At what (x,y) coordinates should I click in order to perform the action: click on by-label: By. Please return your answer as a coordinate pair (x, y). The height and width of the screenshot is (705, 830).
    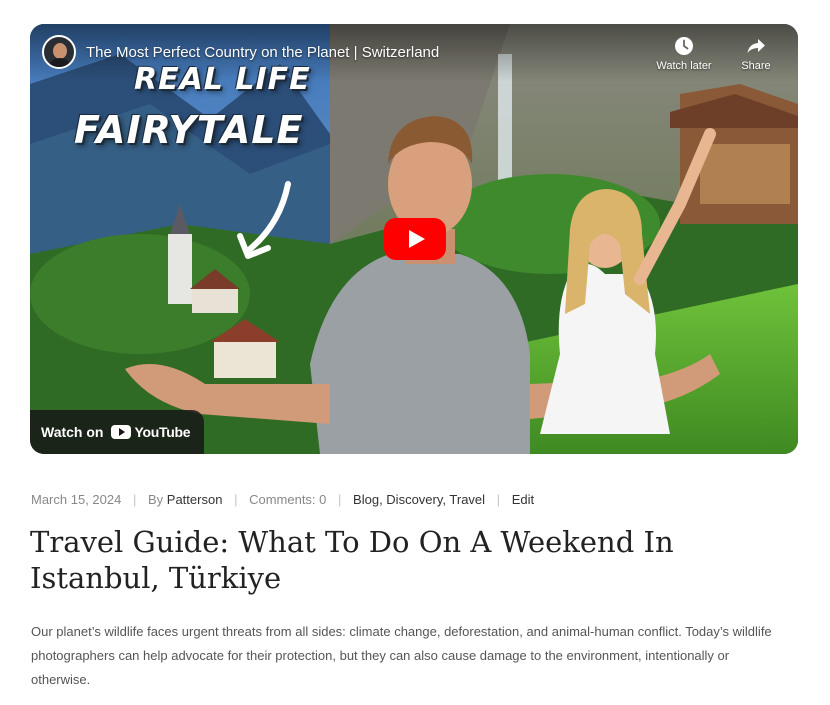
    Looking at the image, I should click on (155, 499).